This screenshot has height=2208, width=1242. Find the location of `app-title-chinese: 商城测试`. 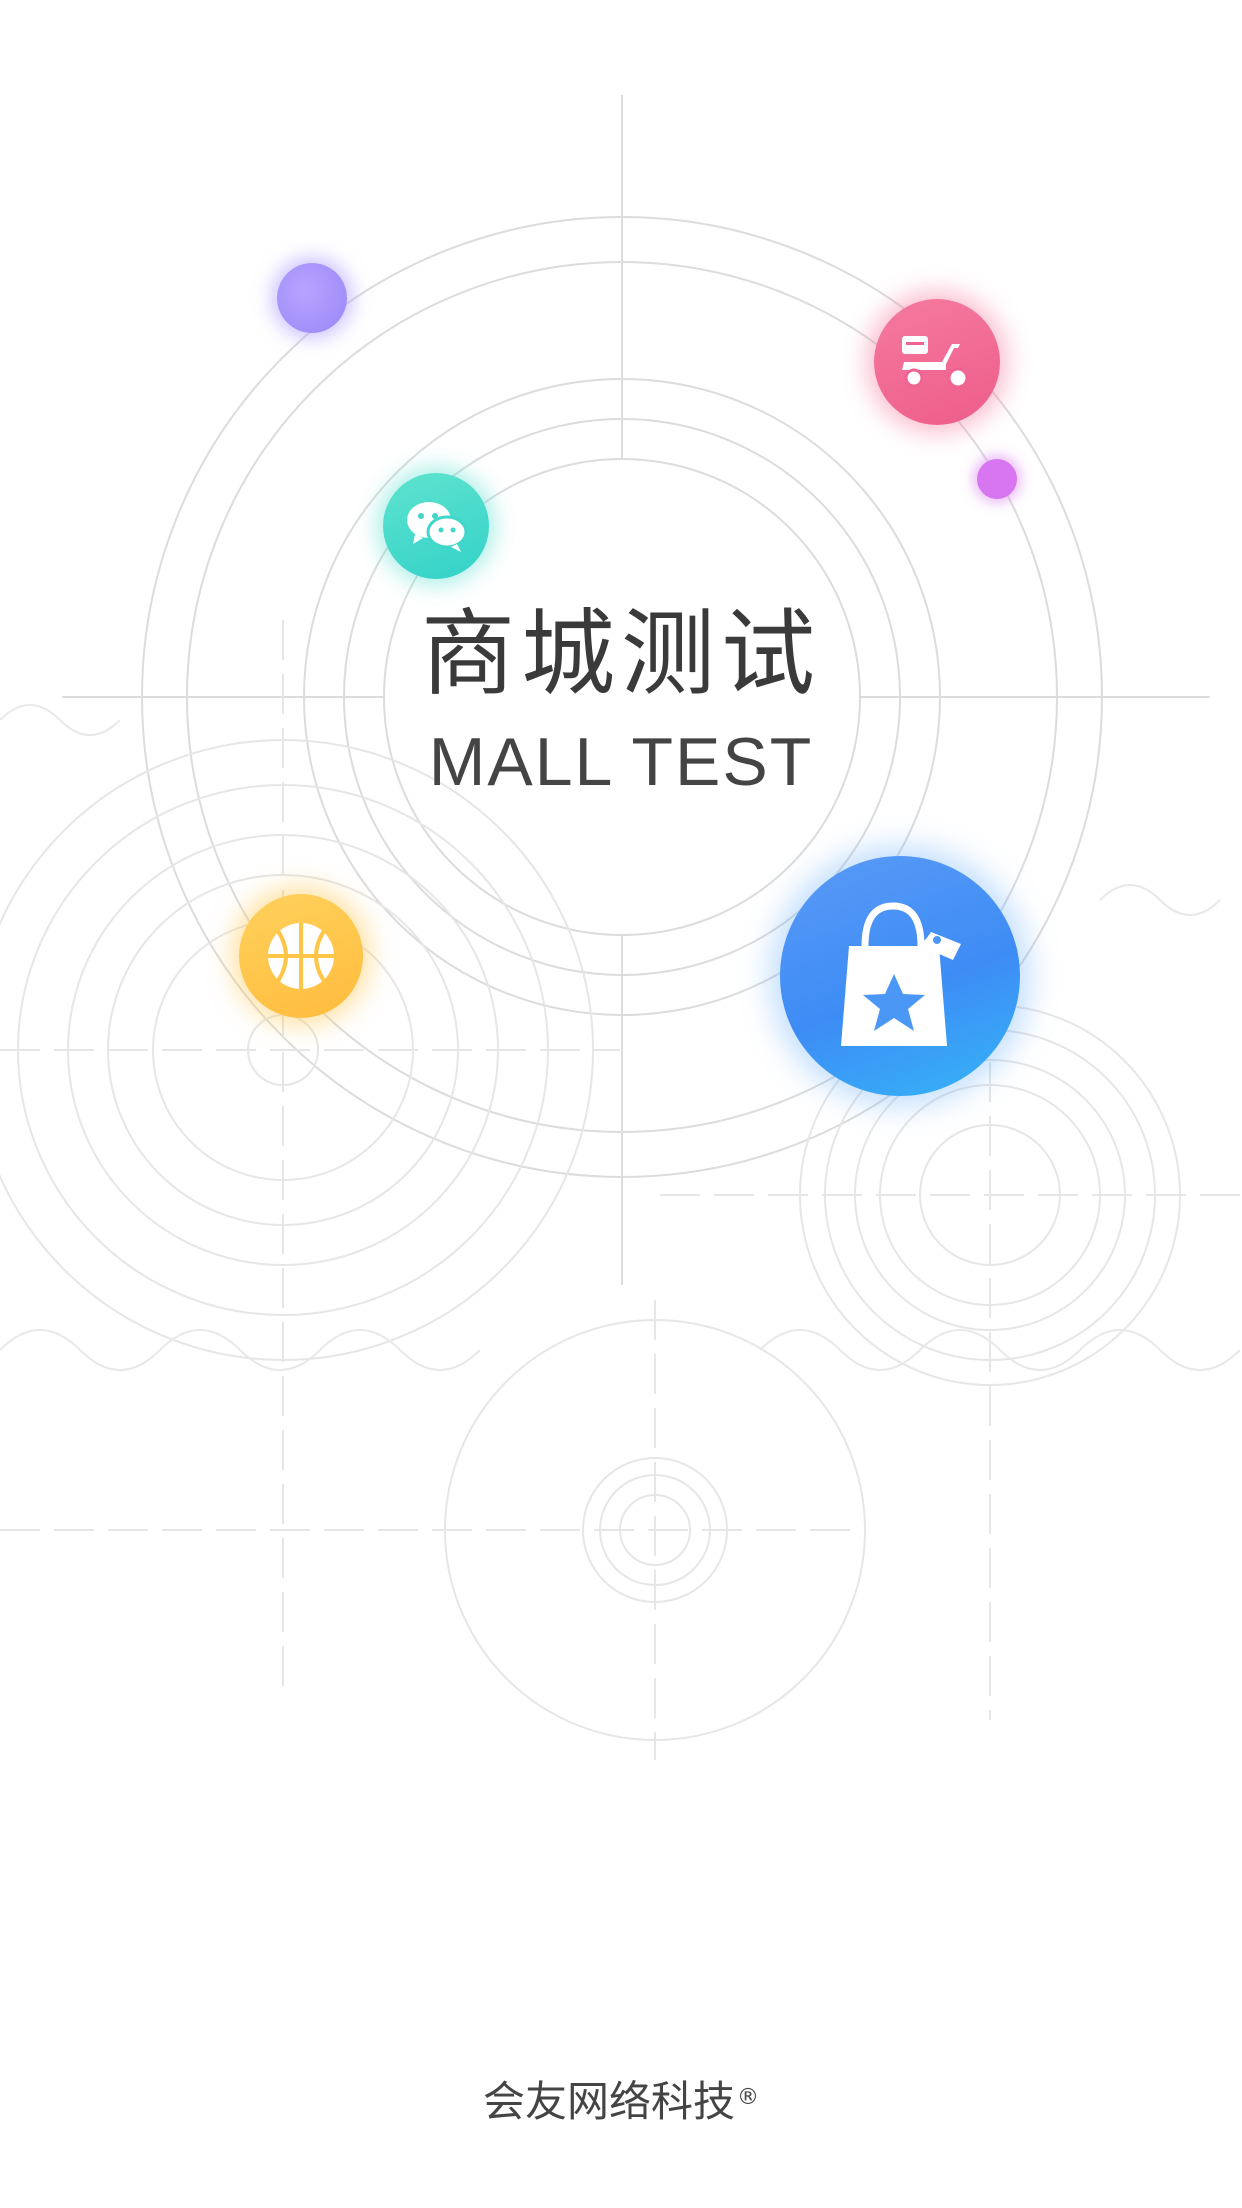

app-title-chinese: 商城测试 is located at coordinates (620, 654).